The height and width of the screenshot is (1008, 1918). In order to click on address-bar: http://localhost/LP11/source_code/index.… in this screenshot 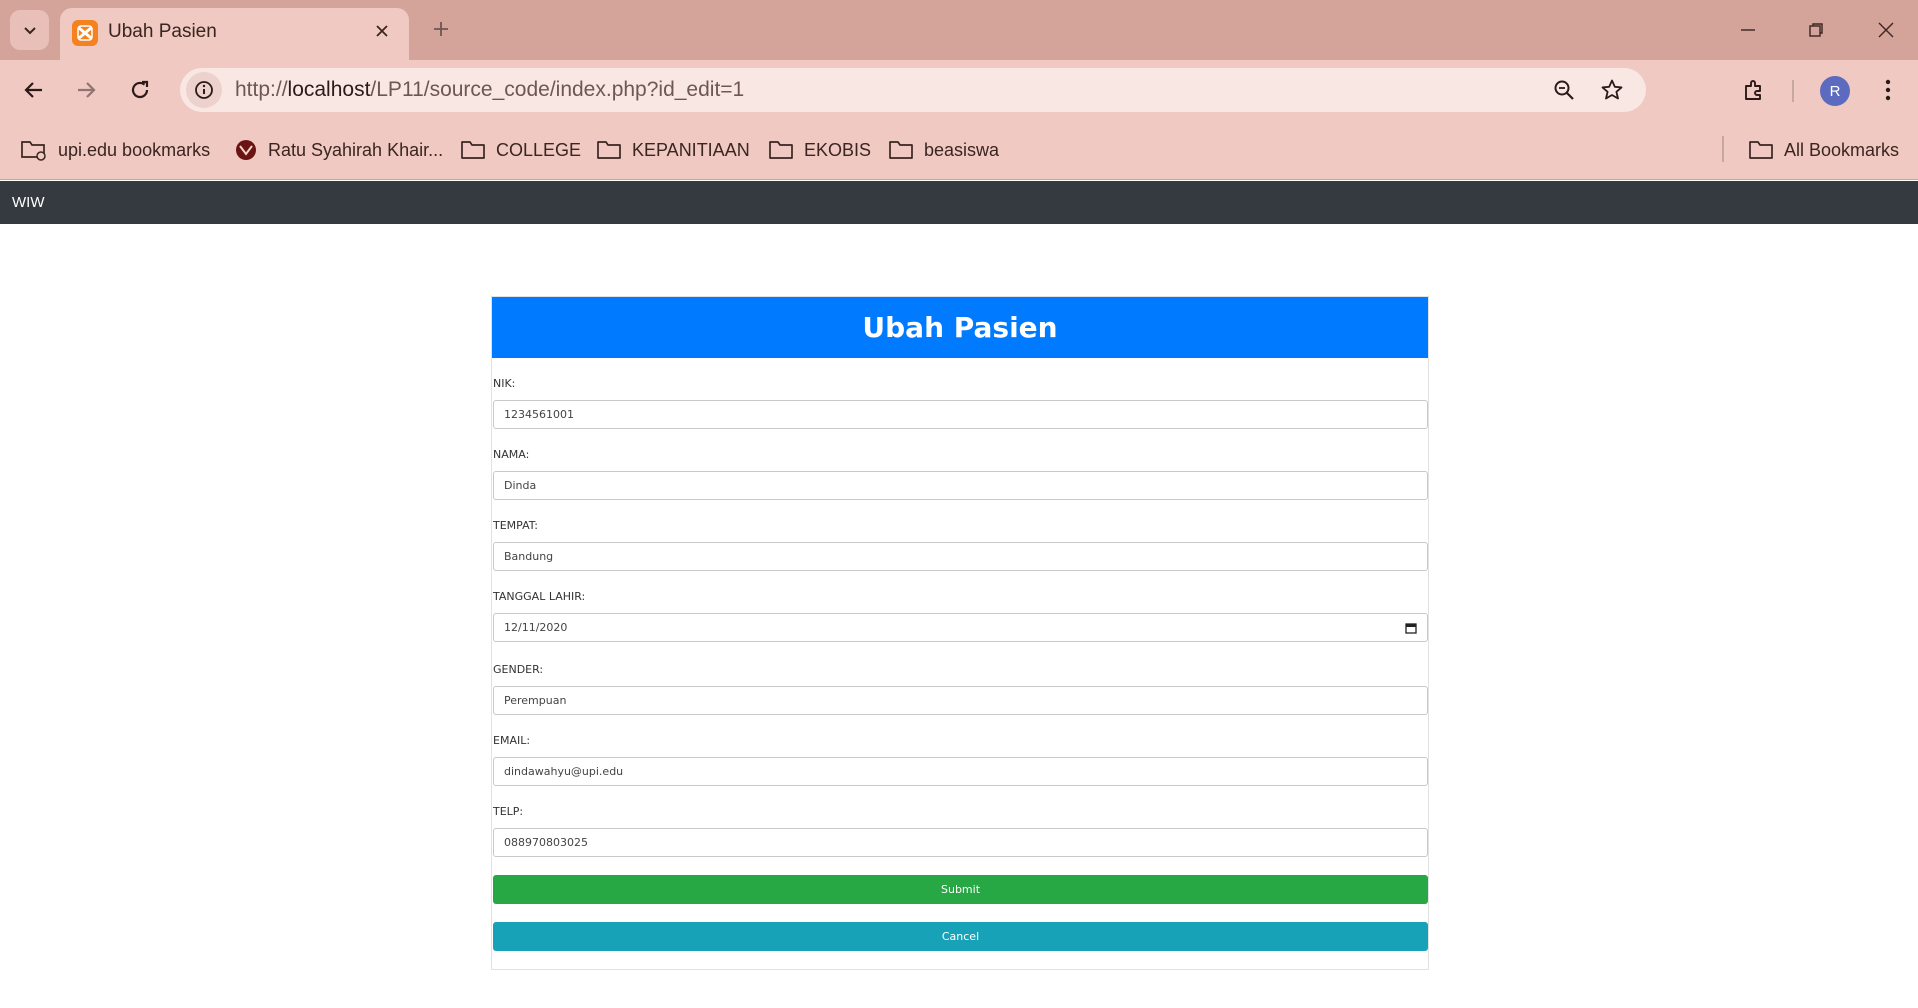, I will do `click(913, 90)`.